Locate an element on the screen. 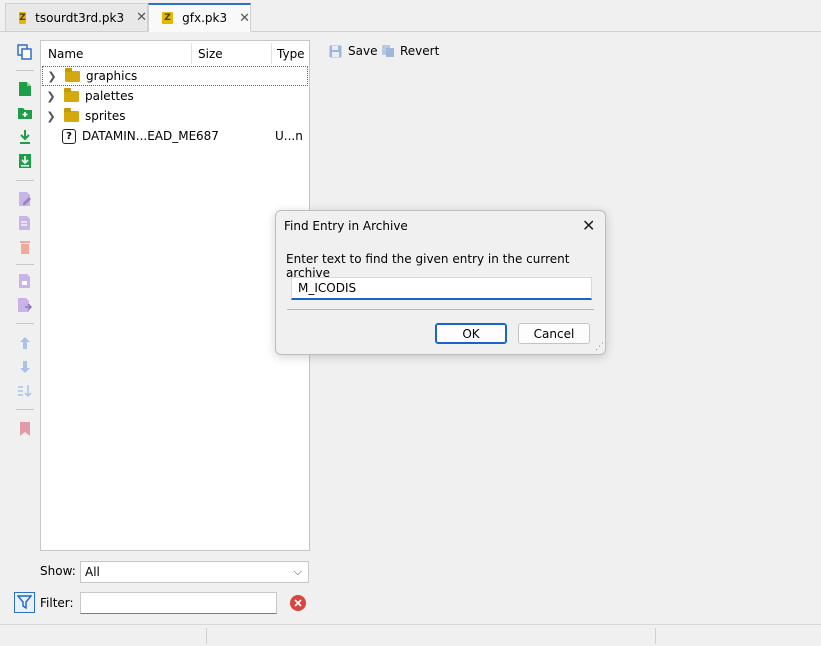 The width and height of the screenshot is (821, 646). list-item-graphics: ❯ graphics is located at coordinates (175, 76).